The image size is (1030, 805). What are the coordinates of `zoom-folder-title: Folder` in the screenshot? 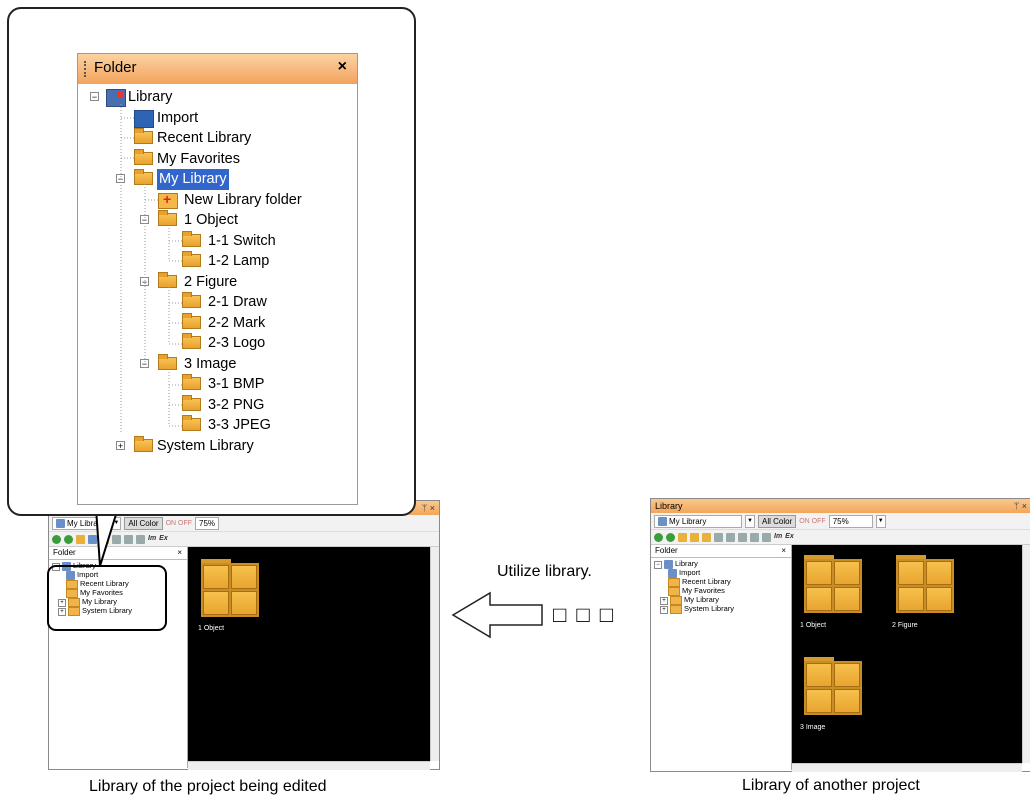 It's located at (115, 67).